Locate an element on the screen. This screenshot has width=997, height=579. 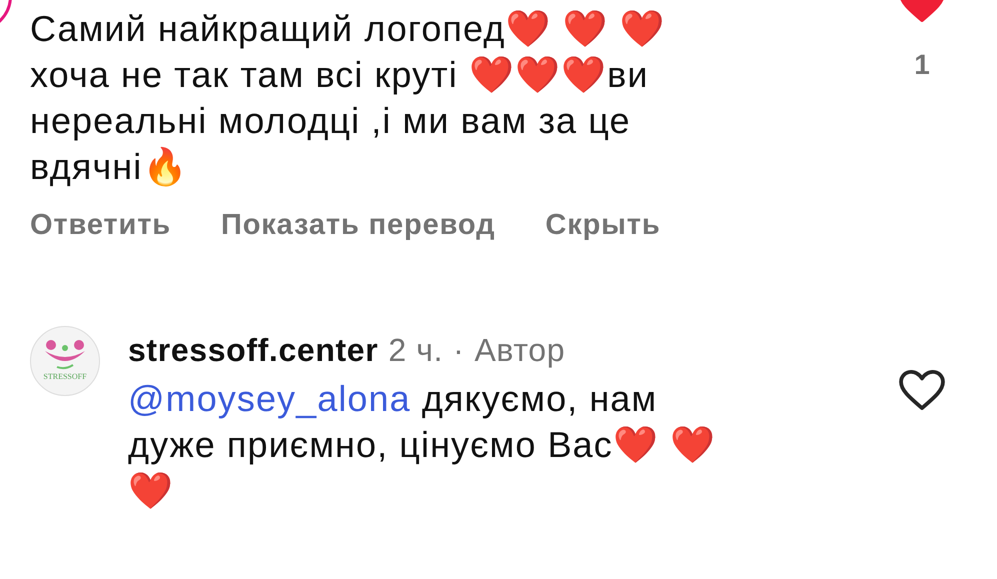
heart-icon is located at coordinates (922, 390).